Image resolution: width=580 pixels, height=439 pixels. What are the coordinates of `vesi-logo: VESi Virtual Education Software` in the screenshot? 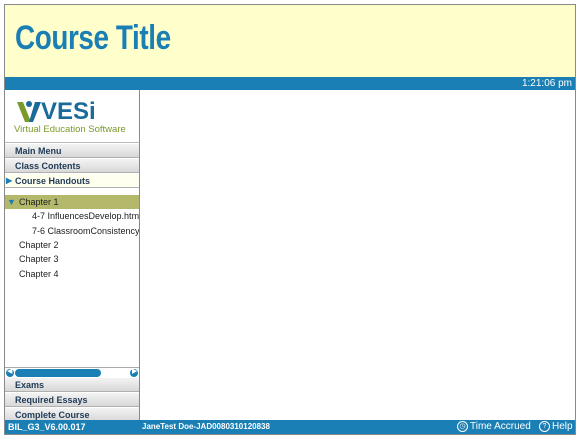 It's located at (72, 116).